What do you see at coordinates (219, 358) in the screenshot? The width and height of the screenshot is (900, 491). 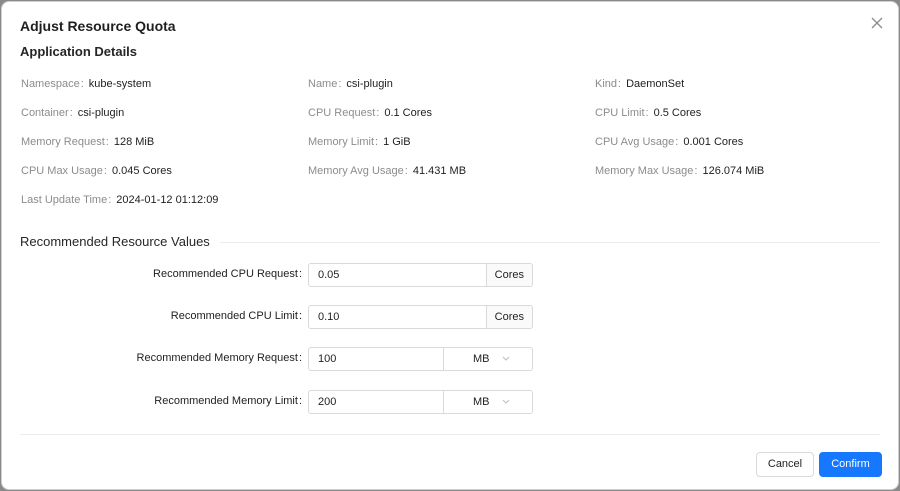 I see `form-label: Recommended Memory Request:` at bounding box center [219, 358].